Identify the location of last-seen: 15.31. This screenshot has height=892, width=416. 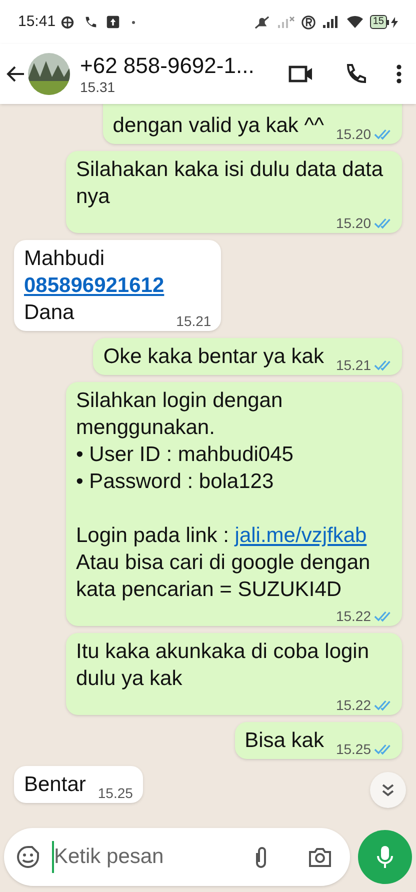
(98, 87).